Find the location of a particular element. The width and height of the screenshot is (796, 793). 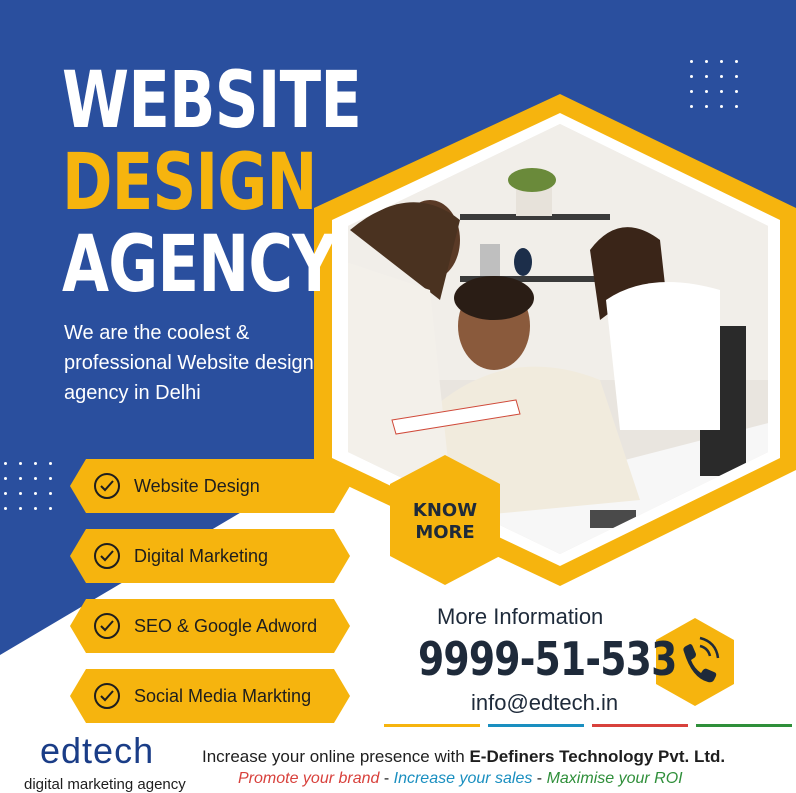

brand-logo: edtech is located at coordinates (97, 750).